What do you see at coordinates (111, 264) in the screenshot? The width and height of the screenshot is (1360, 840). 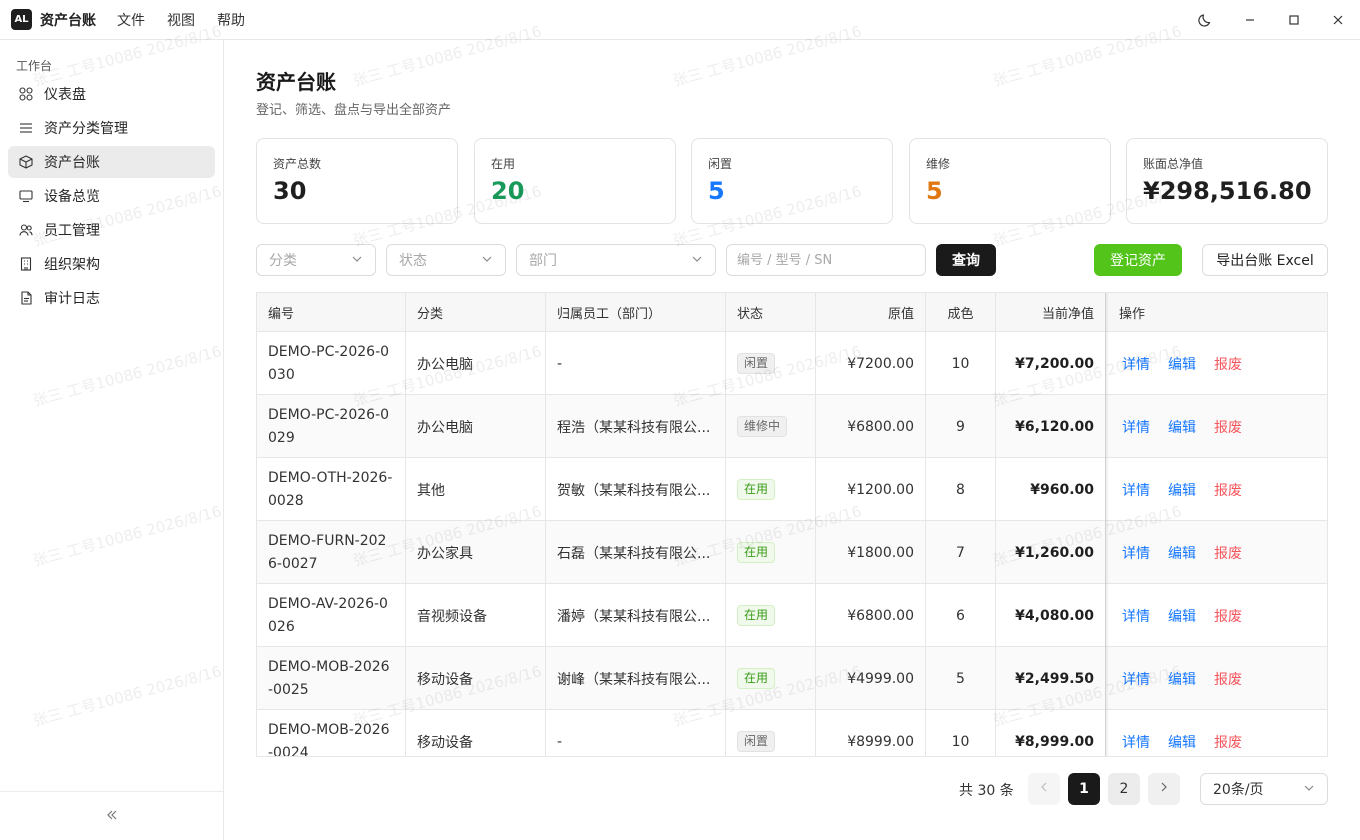 I see `sidebar-item-org: 组织架构` at bounding box center [111, 264].